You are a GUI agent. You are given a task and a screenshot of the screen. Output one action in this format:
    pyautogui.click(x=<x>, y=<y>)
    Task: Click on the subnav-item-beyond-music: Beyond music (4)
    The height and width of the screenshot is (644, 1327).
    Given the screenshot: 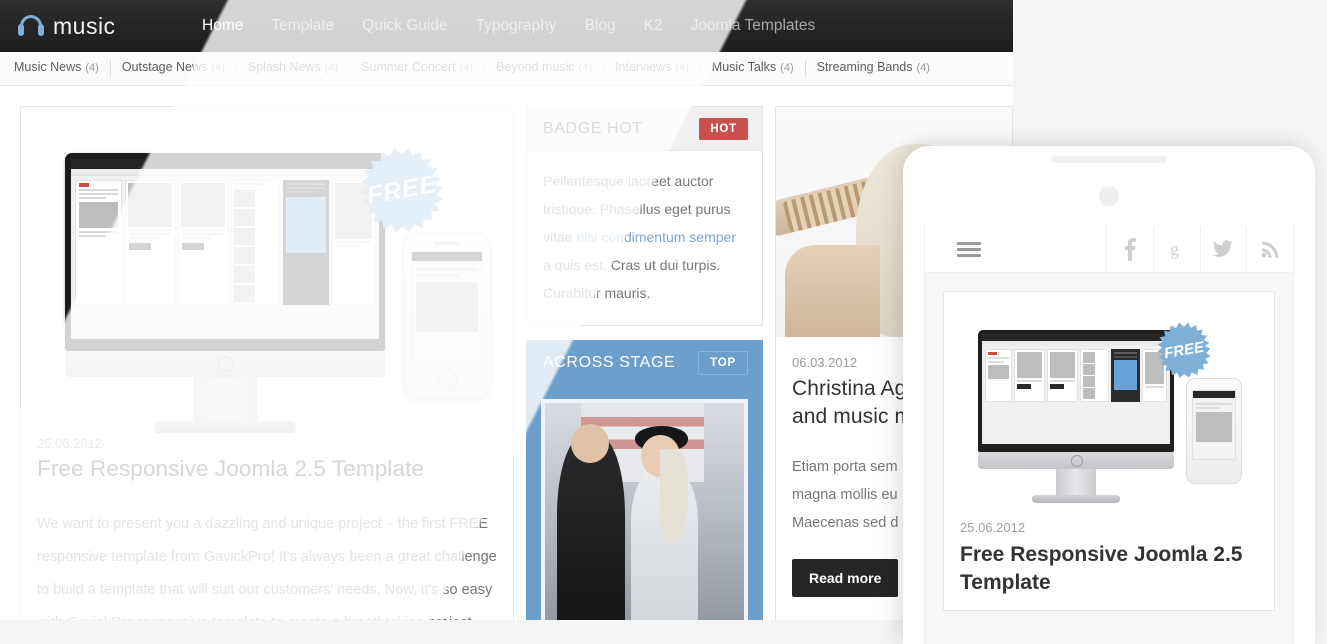 What is the action you would take?
    pyautogui.click(x=545, y=68)
    